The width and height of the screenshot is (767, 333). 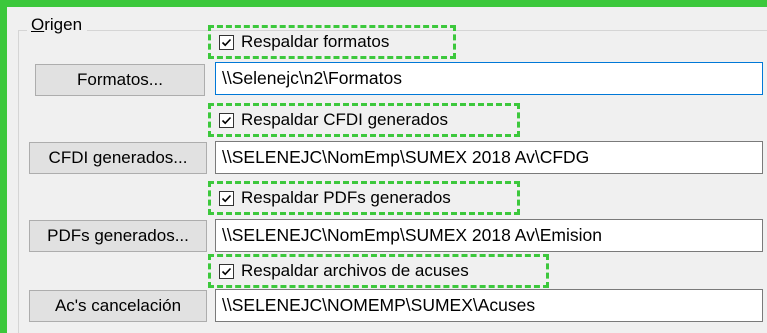 What do you see at coordinates (315, 41) in the screenshot?
I see `checkbox-label: Respaldar formatos` at bounding box center [315, 41].